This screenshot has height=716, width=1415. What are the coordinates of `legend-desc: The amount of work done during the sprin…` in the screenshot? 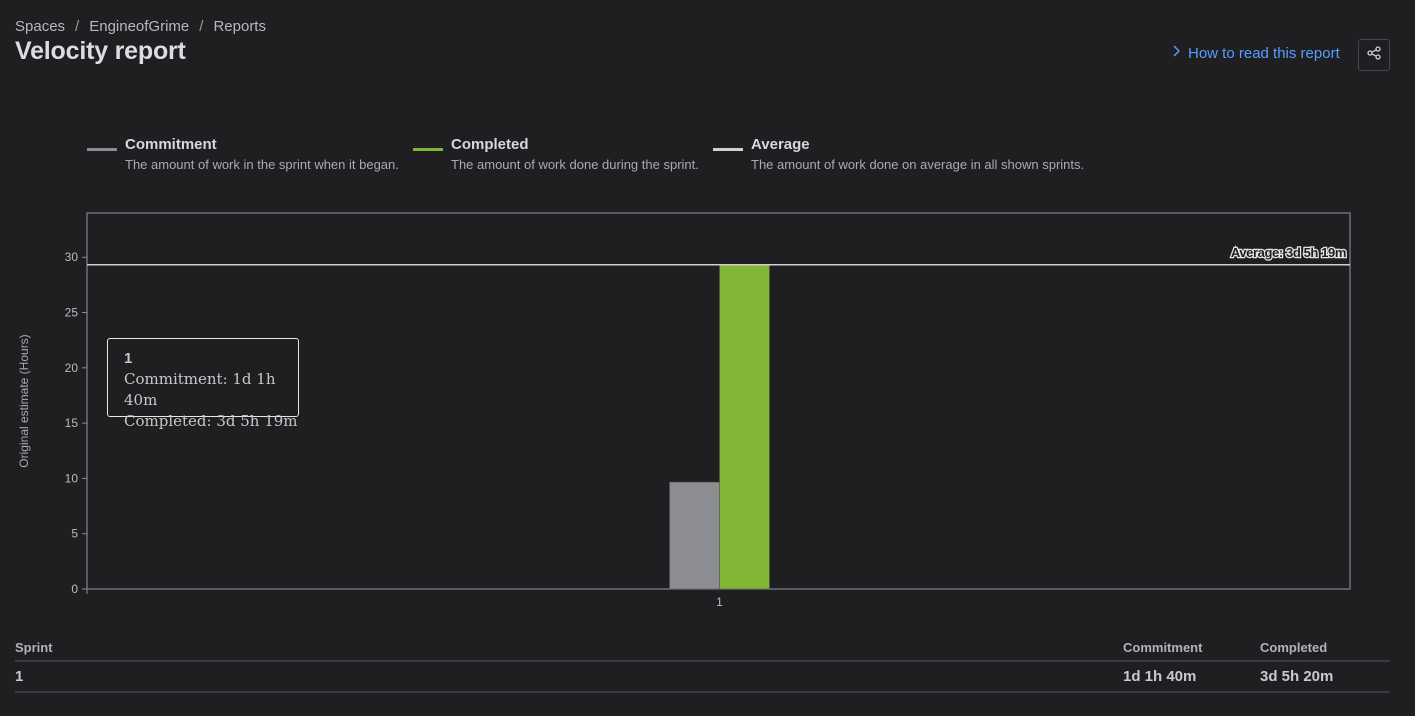 It's located at (575, 164).